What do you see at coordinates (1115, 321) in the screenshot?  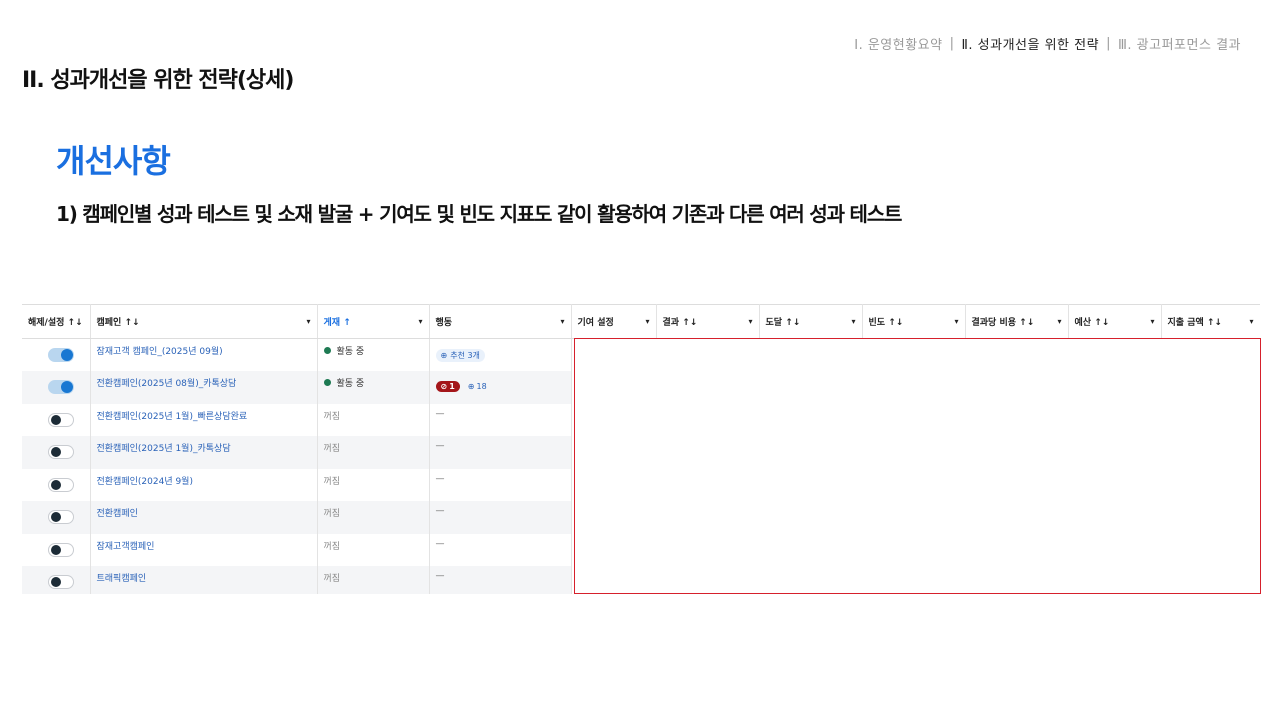 I see `column-header: 예산 ↑↓ ▾` at bounding box center [1115, 321].